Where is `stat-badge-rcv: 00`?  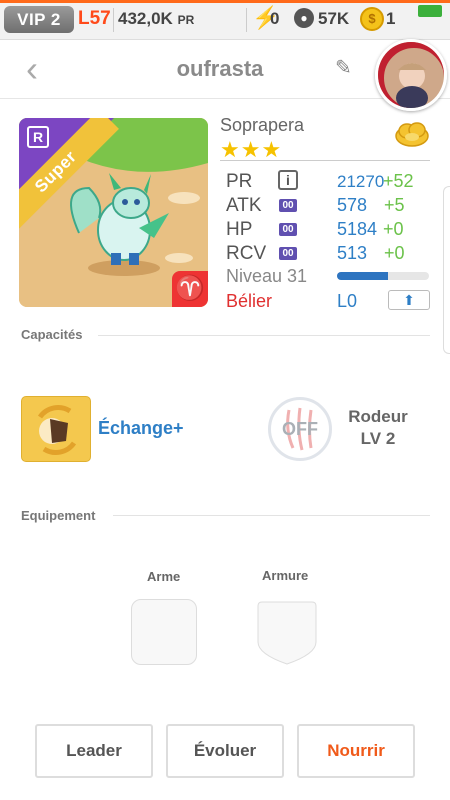
stat-badge-rcv: 00 is located at coordinates (288, 253).